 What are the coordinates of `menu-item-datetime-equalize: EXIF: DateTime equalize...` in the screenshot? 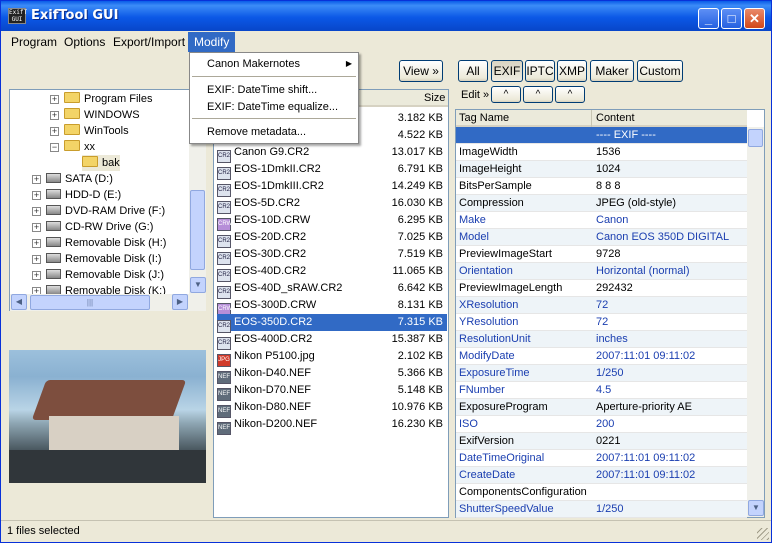 It's located at (274, 107).